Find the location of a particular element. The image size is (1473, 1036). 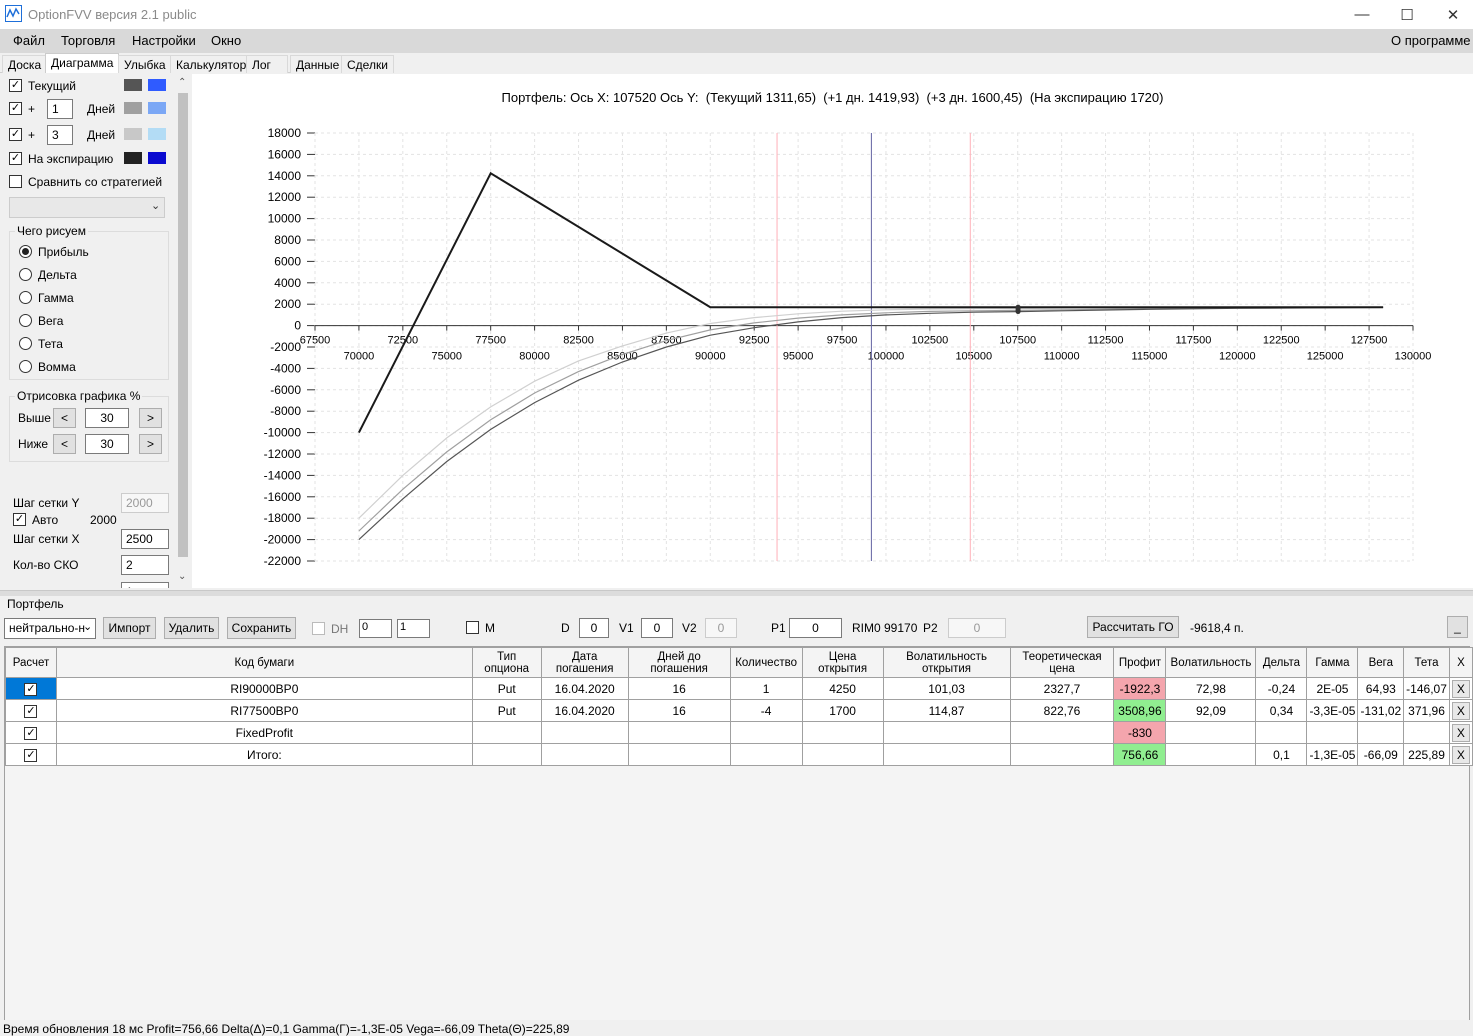

header-volatility: Волатильность is located at coordinates (1211, 662).